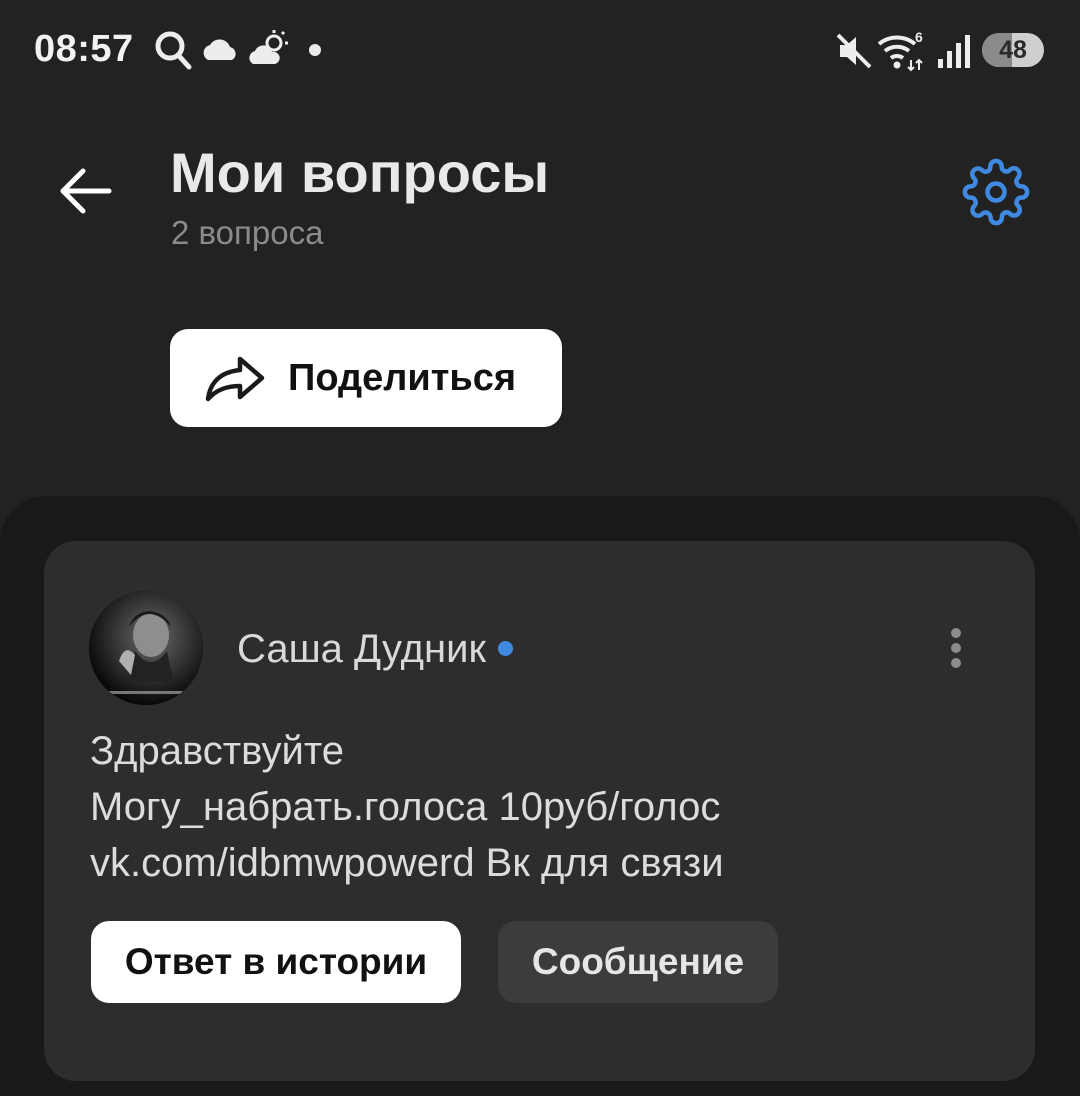 The image size is (1080, 1096). What do you see at coordinates (361, 649) in the screenshot?
I see `author-name-text: Саша Дудник` at bounding box center [361, 649].